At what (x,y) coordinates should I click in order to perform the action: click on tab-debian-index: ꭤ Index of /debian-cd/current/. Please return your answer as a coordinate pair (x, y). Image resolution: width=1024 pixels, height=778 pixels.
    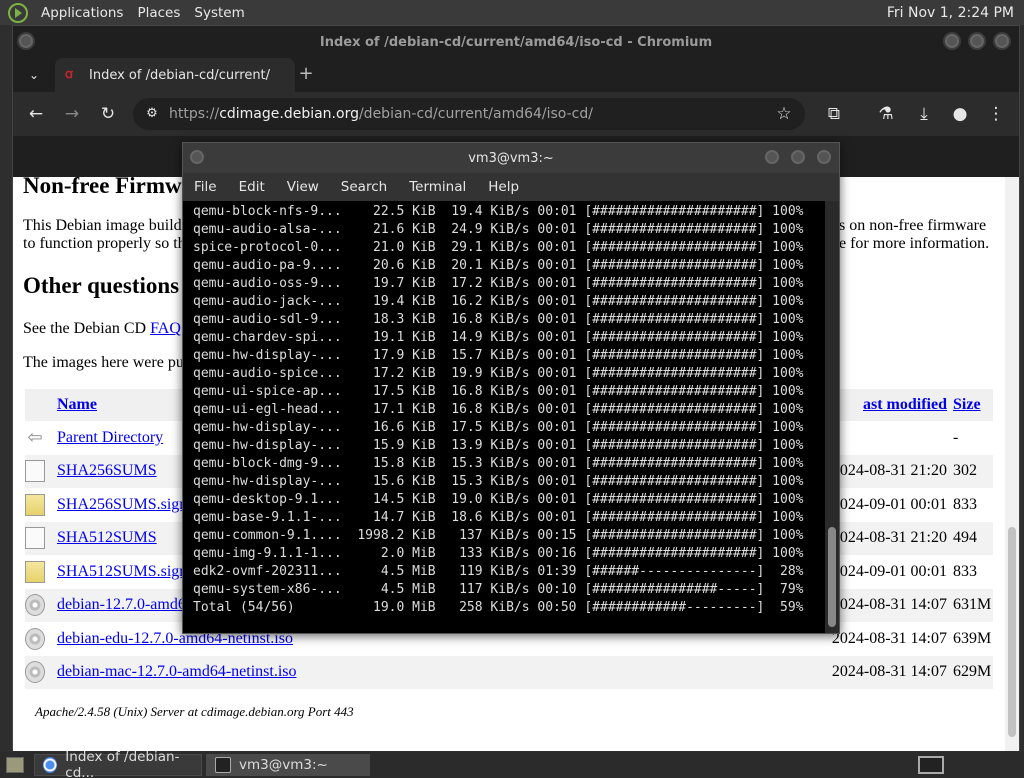
    Looking at the image, I should click on (175, 75).